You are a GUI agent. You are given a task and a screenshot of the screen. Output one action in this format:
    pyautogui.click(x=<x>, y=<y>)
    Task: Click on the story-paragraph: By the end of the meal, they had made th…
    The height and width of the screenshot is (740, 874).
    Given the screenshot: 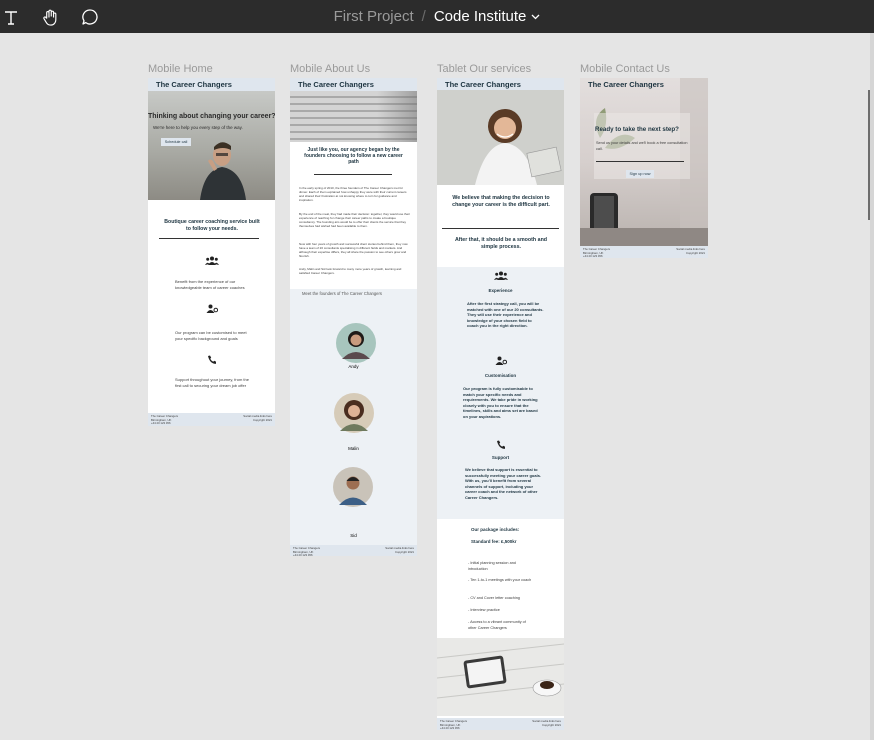 What is the action you would take?
    pyautogui.click(x=354, y=220)
    